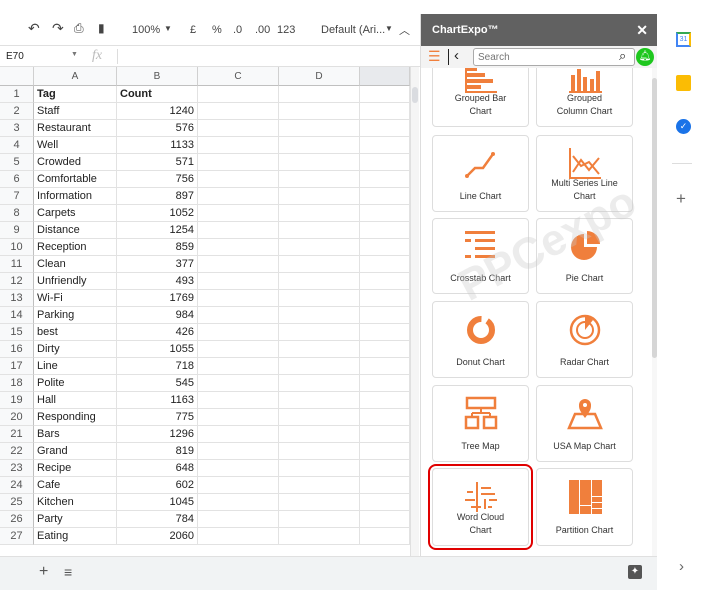 The height and width of the screenshot is (603, 704). Describe the element at coordinates (17, 111) in the screenshot. I see `row-number: 2` at that location.